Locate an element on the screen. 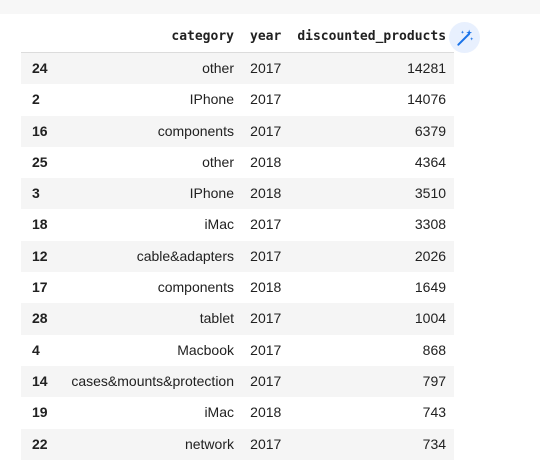  table-row: 2 IPhone 2017 14076 is located at coordinates (238, 100).